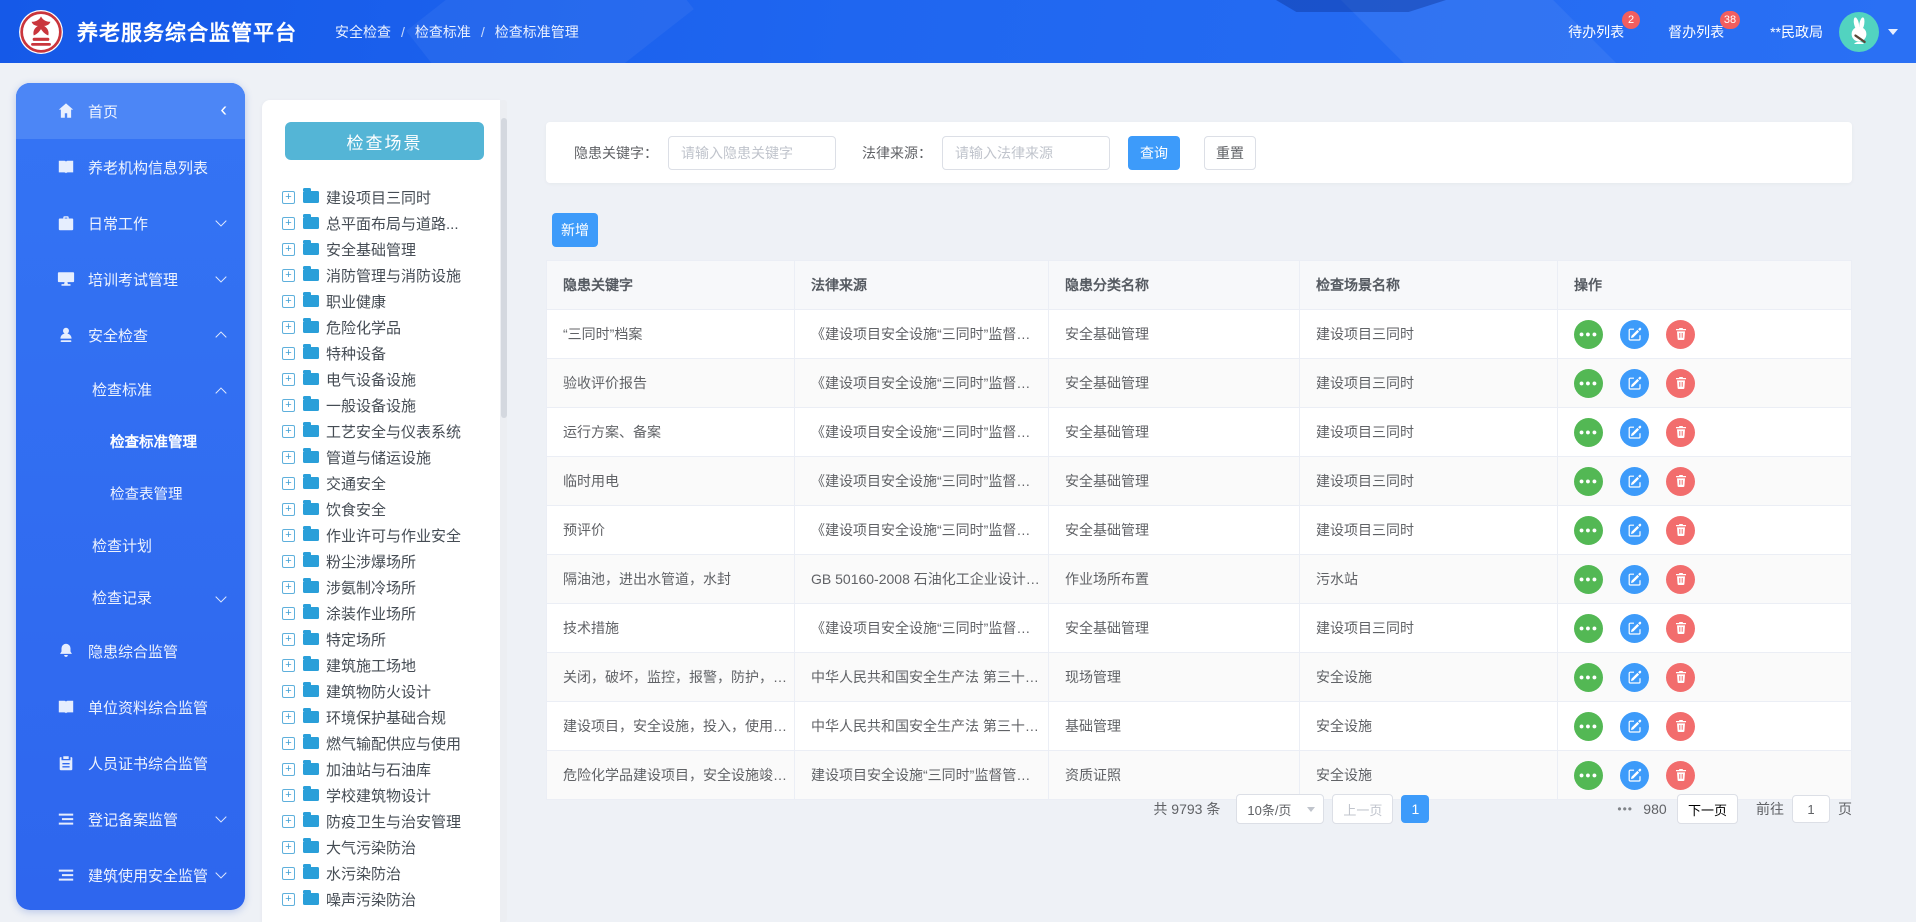 The width and height of the screenshot is (1916, 922). What do you see at coordinates (130, 597) in the screenshot?
I see `sidebar-item-check-record: 检查记录` at bounding box center [130, 597].